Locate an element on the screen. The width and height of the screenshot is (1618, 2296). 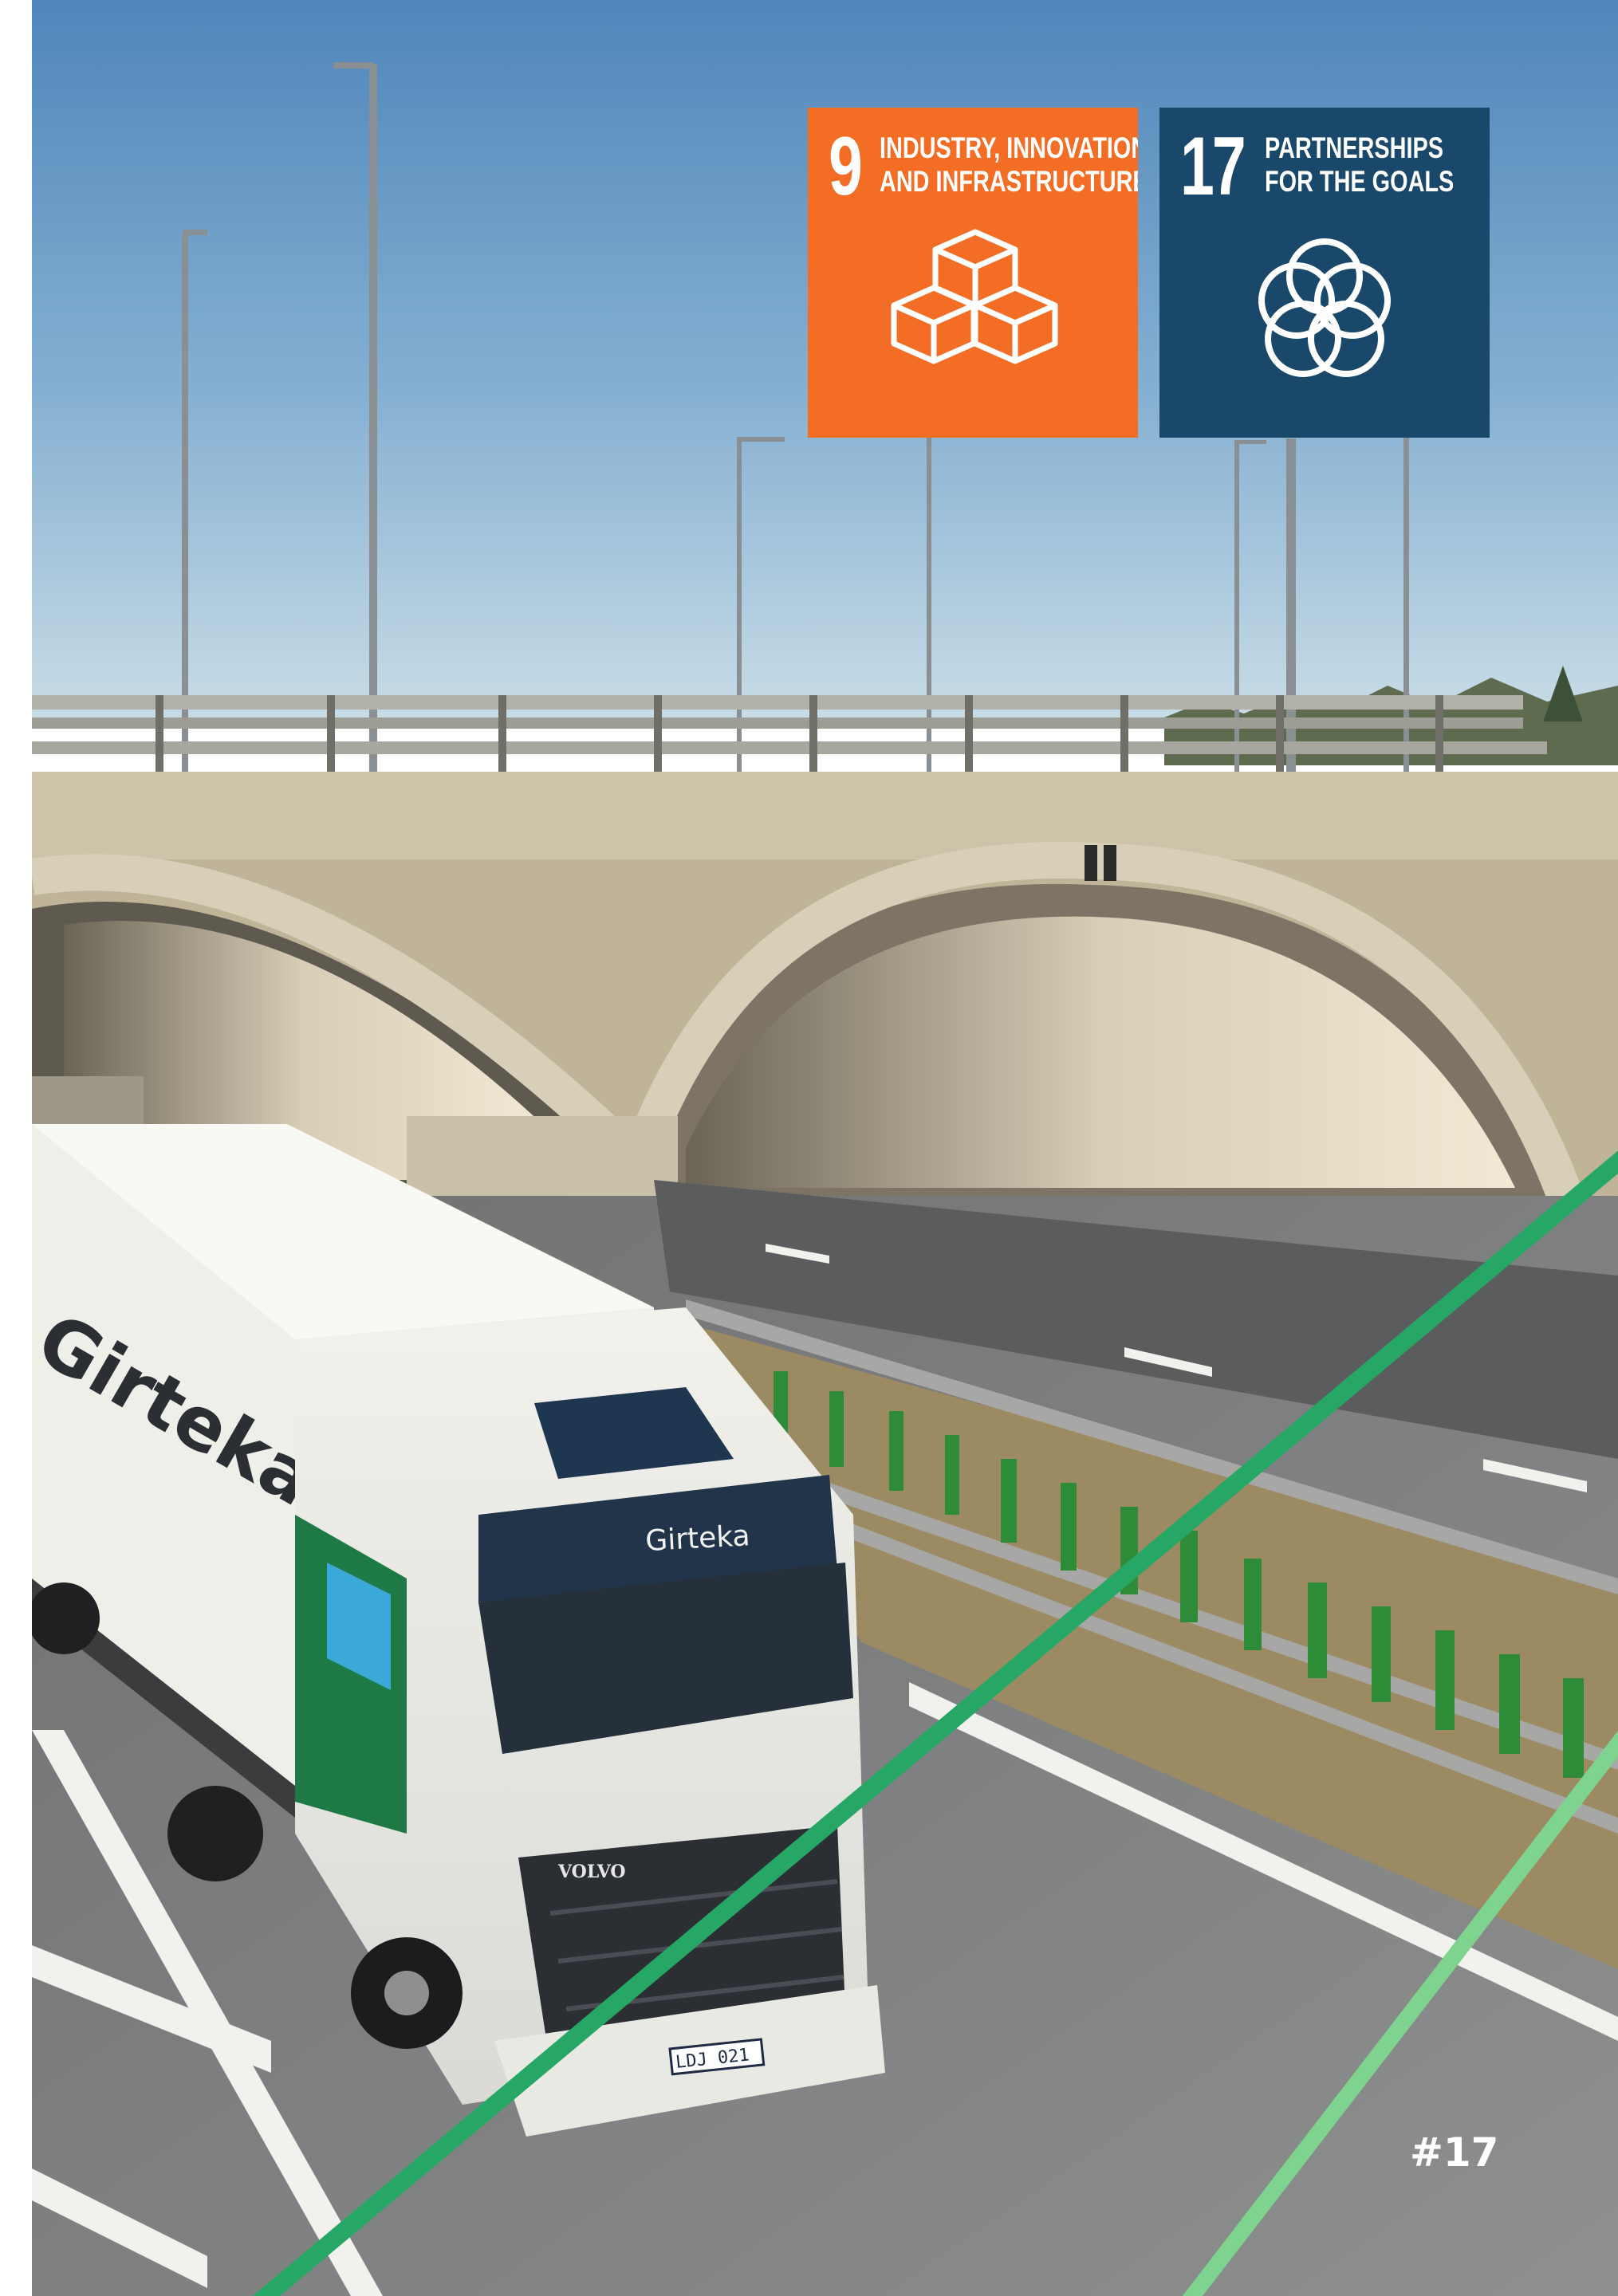
sdg-17-number: 17 is located at coordinates (1213, 166).